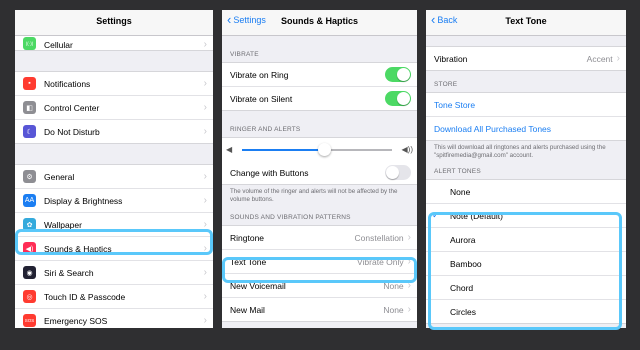 The image size is (640, 350). Describe the element at coordinates (398, 172) in the screenshot. I see `change-with-buttons-toggle` at that location.